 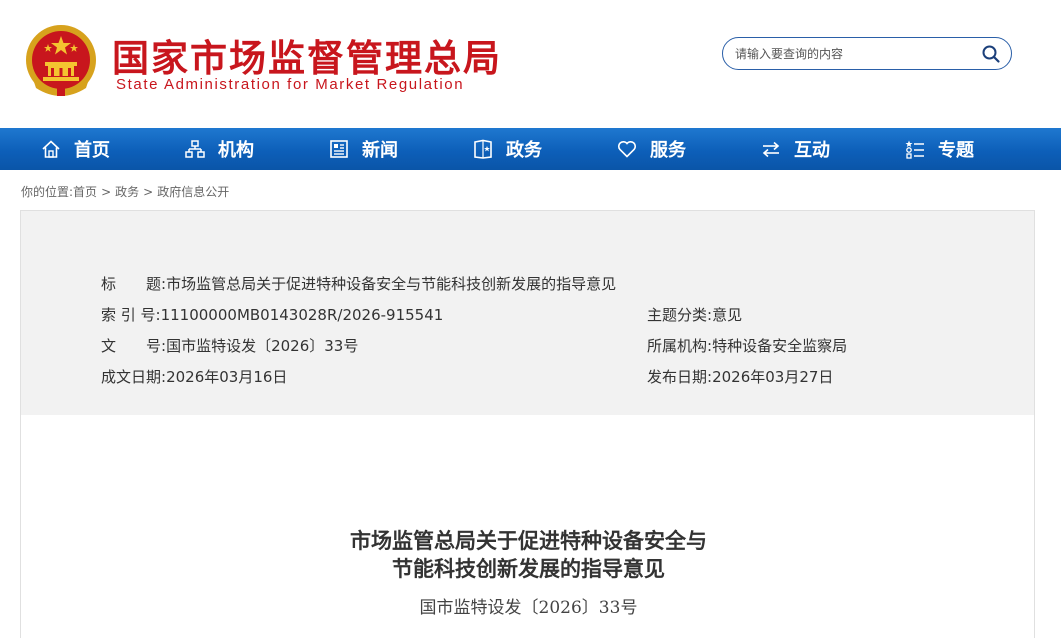 What do you see at coordinates (262, 346) in the screenshot?
I see `meta-doc-number-value: 国市监特设发〔2026〕33号` at bounding box center [262, 346].